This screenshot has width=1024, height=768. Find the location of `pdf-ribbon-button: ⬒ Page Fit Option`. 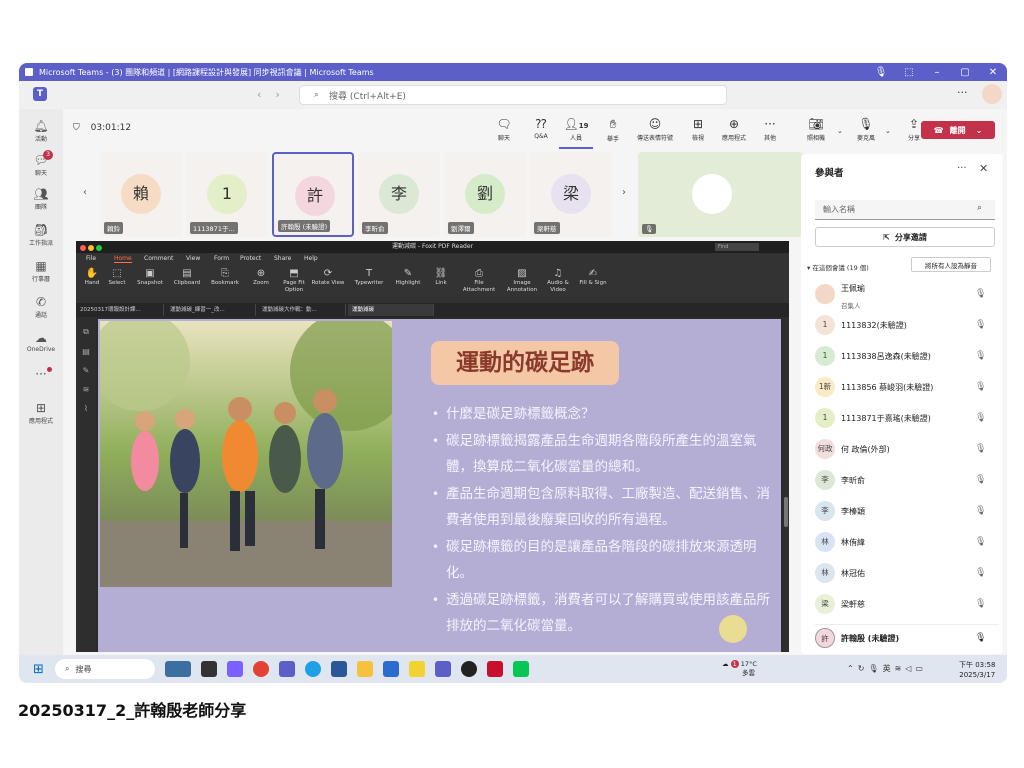

pdf-ribbon-button: ⬒ Page Fit Option is located at coordinates (294, 281).